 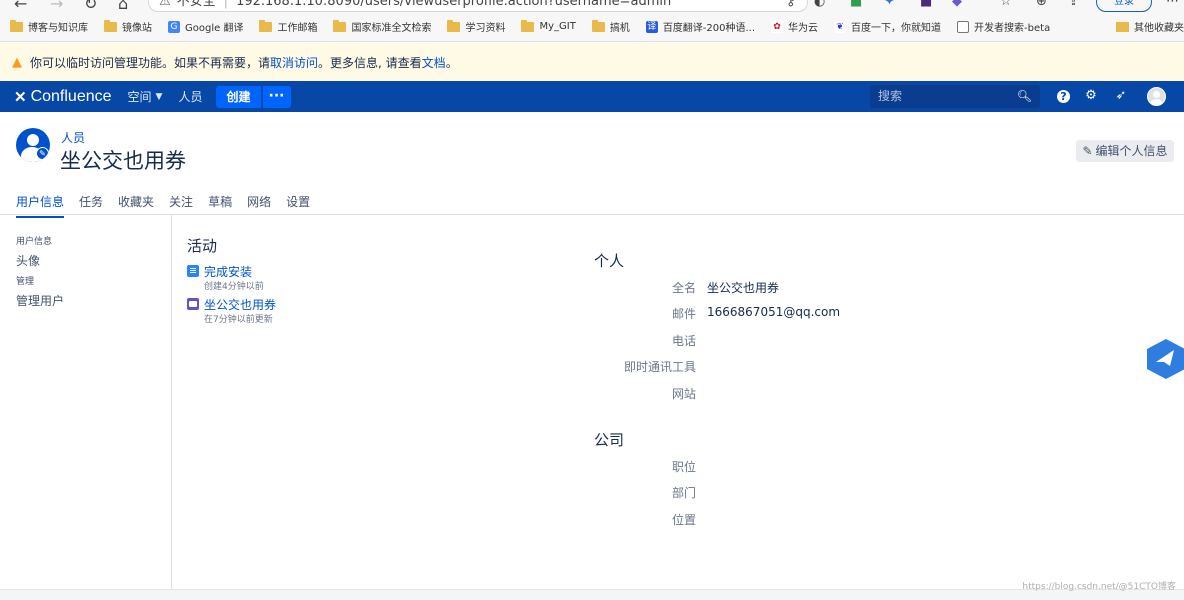 I want to click on edit-profile-button: ✎ 编辑个人信息, so click(x=1125, y=151).